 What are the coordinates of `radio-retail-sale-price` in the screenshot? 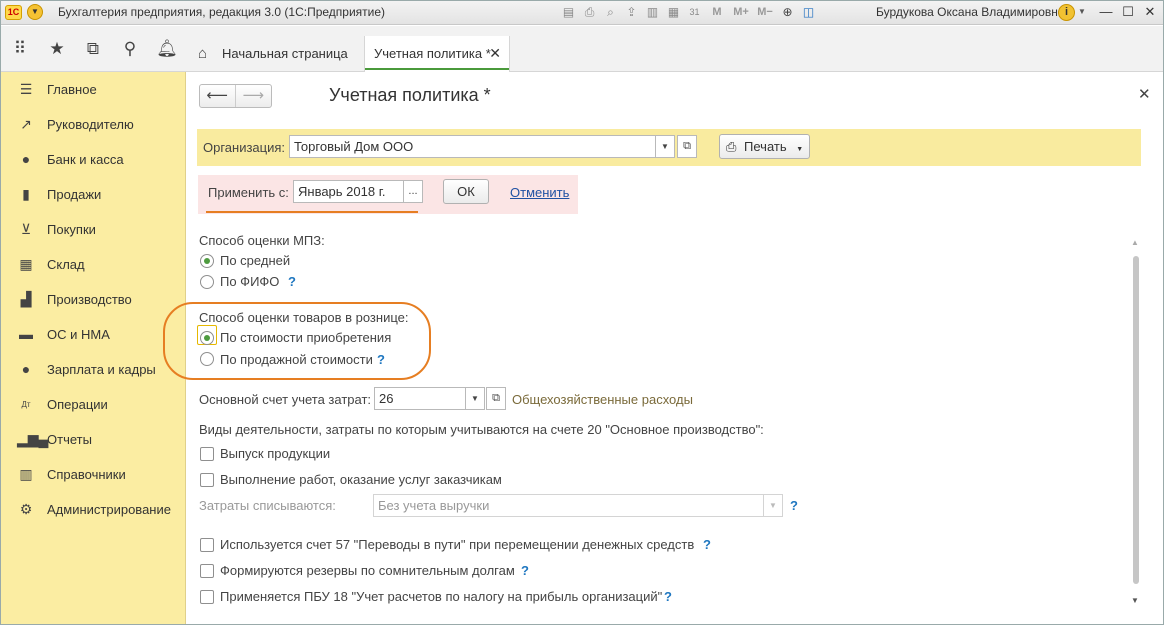 It's located at (207, 359).